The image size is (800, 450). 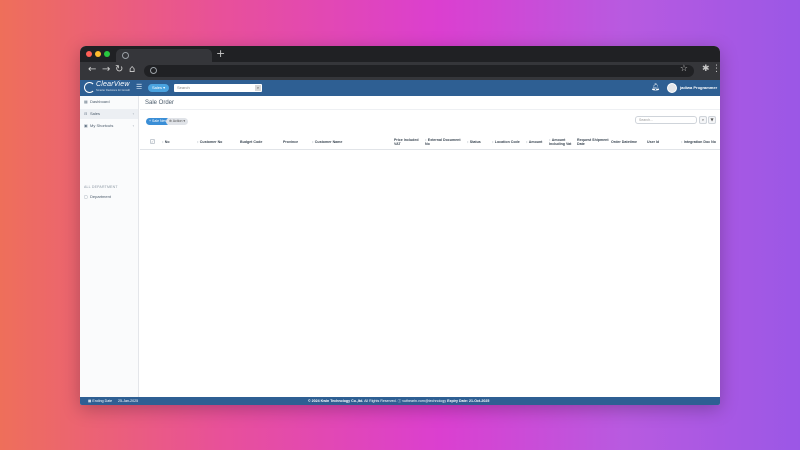 What do you see at coordinates (164, 55) in the screenshot?
I see `browser-tab` at bounding box center [164, 55].